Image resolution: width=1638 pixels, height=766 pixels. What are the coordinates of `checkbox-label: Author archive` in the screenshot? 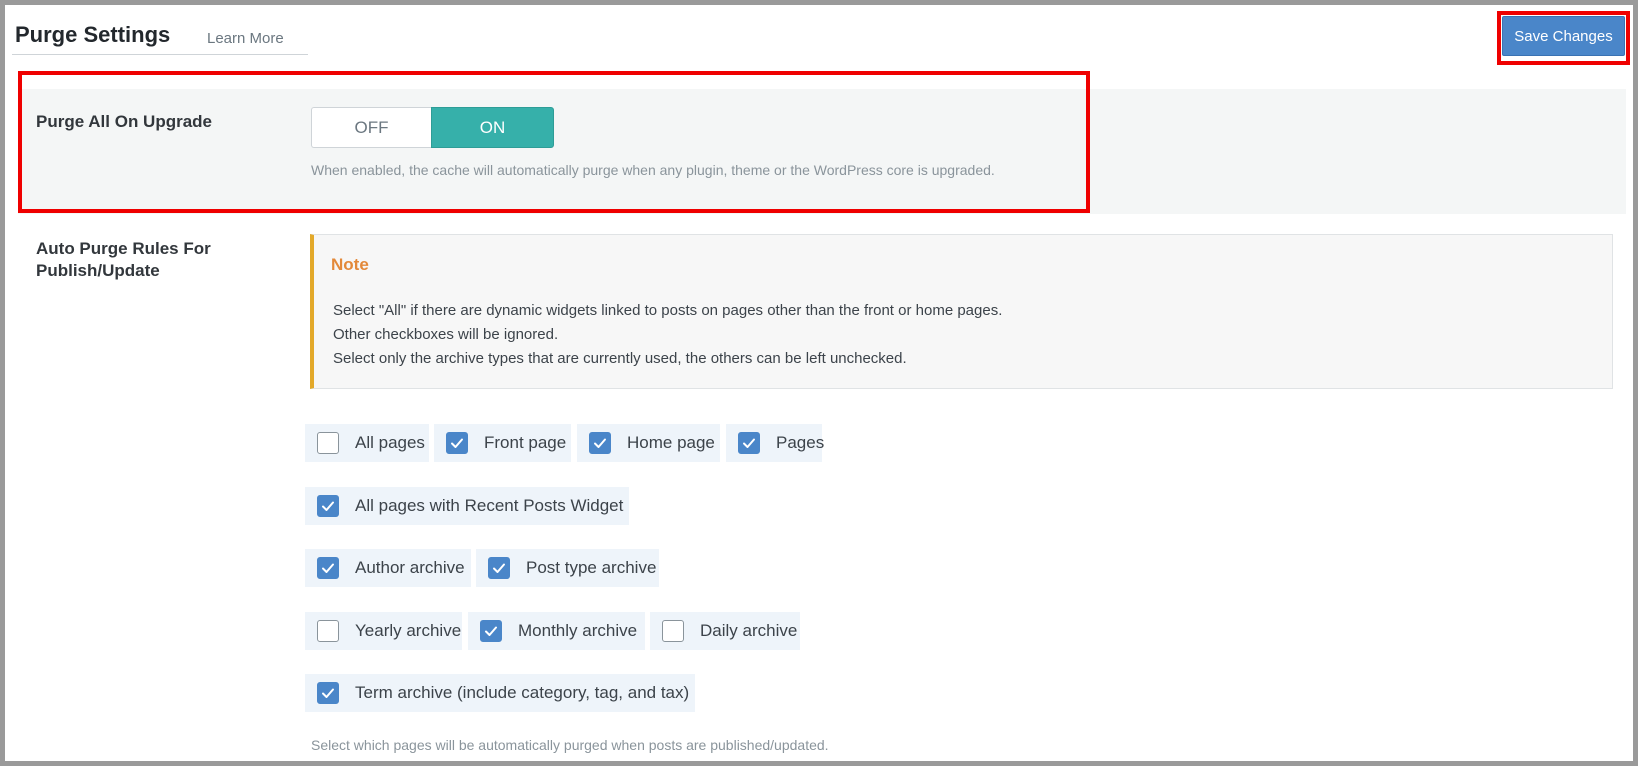 It's located at (410, 567).